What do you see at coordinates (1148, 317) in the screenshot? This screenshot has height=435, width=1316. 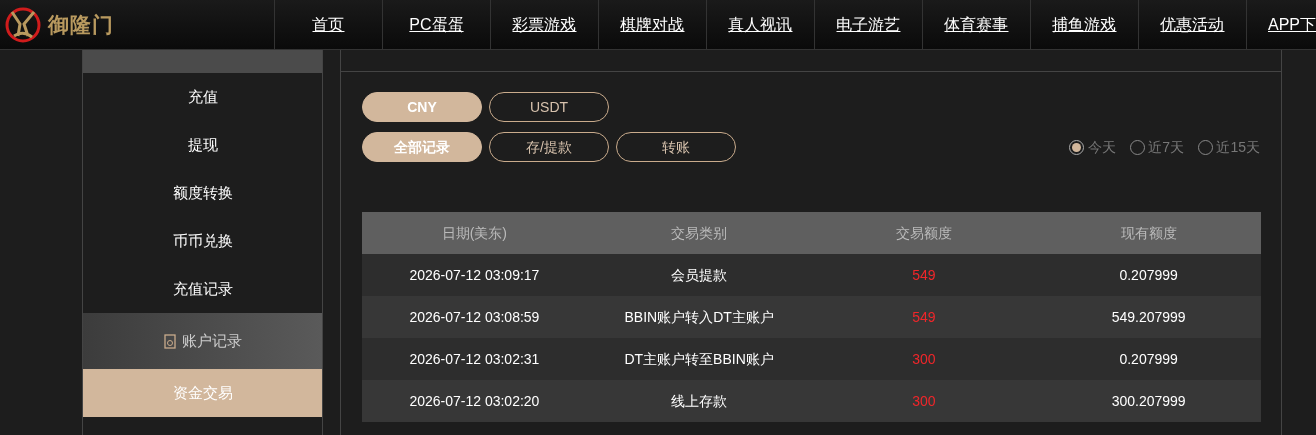 I see `table-cell-text: 549.207999` at bounding box center [1148, 317].